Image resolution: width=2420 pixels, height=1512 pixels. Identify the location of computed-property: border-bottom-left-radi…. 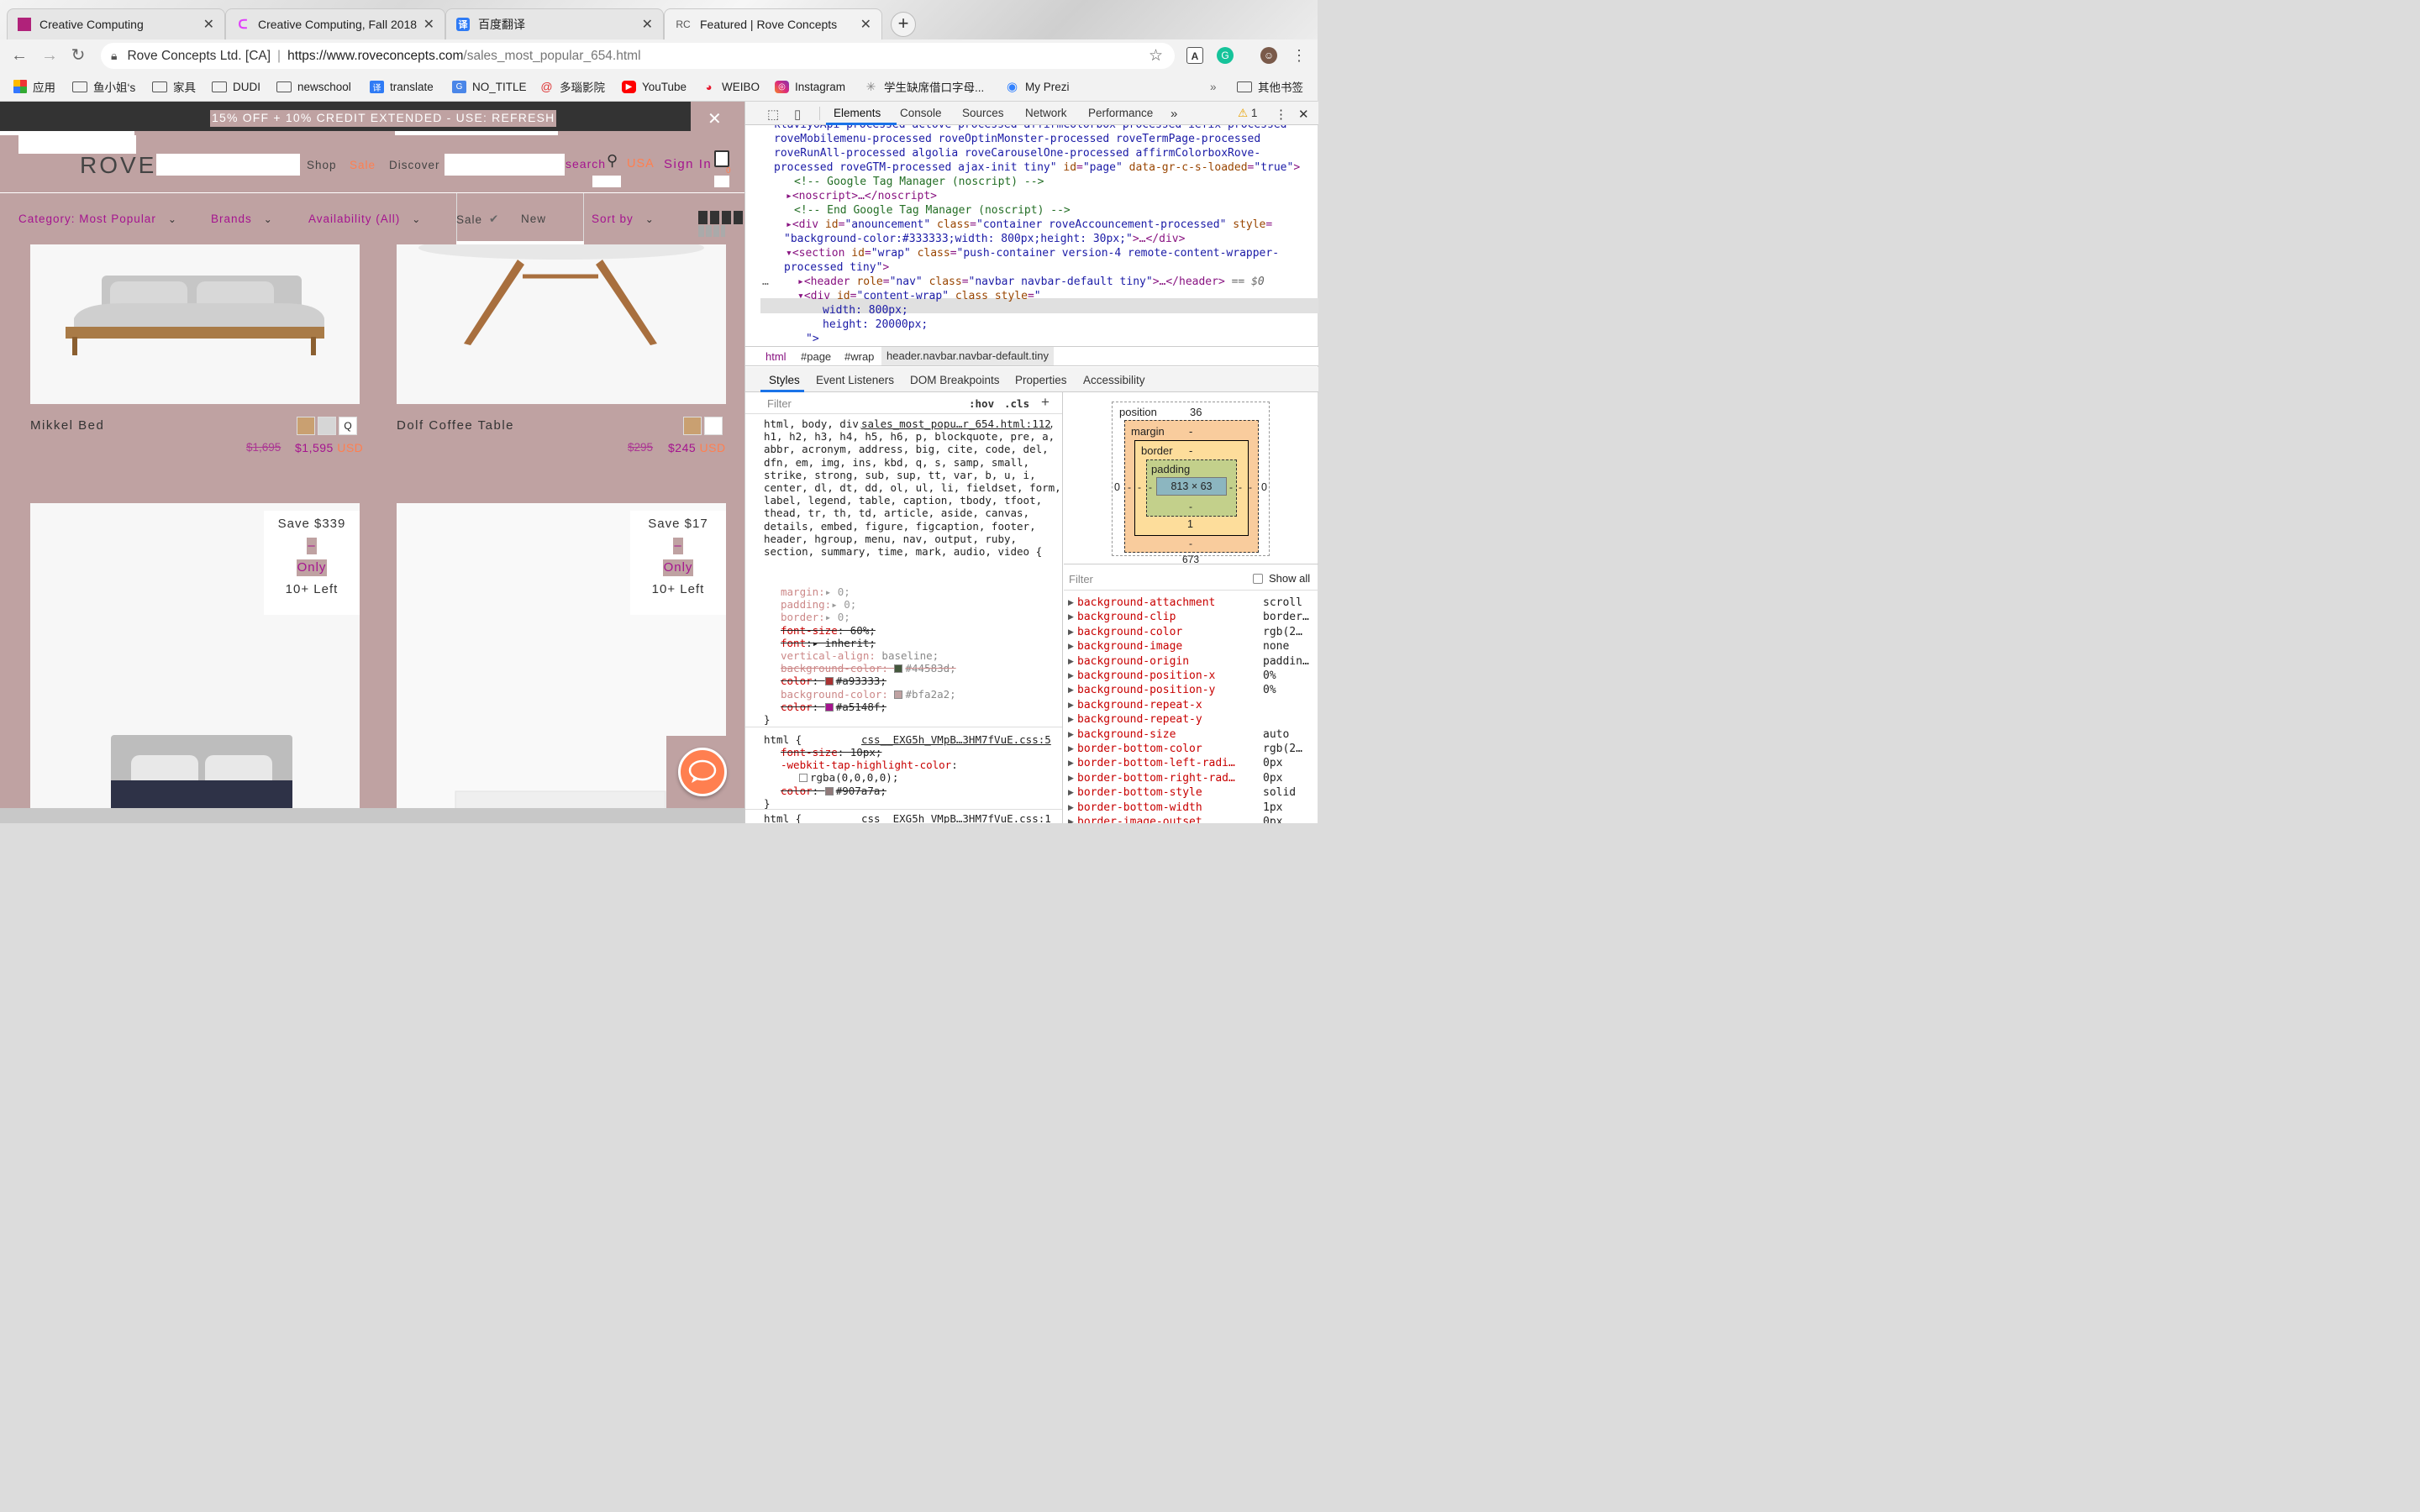
(1156, 763).